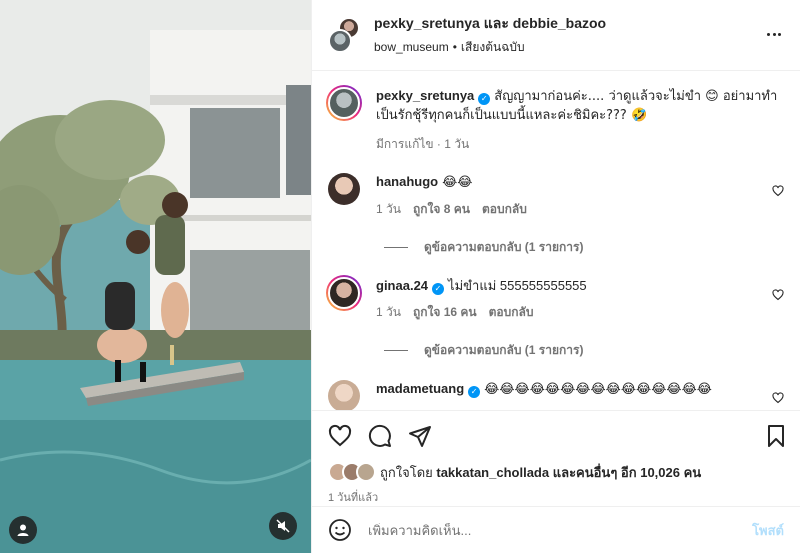 This screenshot has width=800, height=553. I want to click on comment-body: madametuang ✓ 😂😂😂😂😂😂😂😂😂😂😂😂😂😂😂, so click(571, 395).